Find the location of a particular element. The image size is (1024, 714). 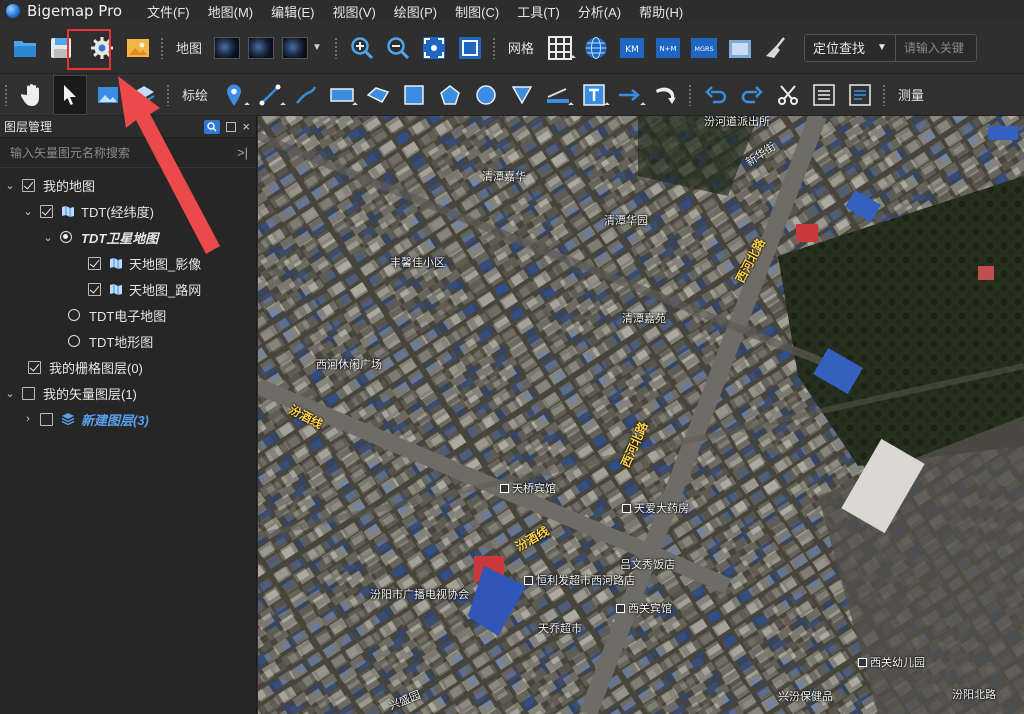

image-button is located at coordinates (138, 48).